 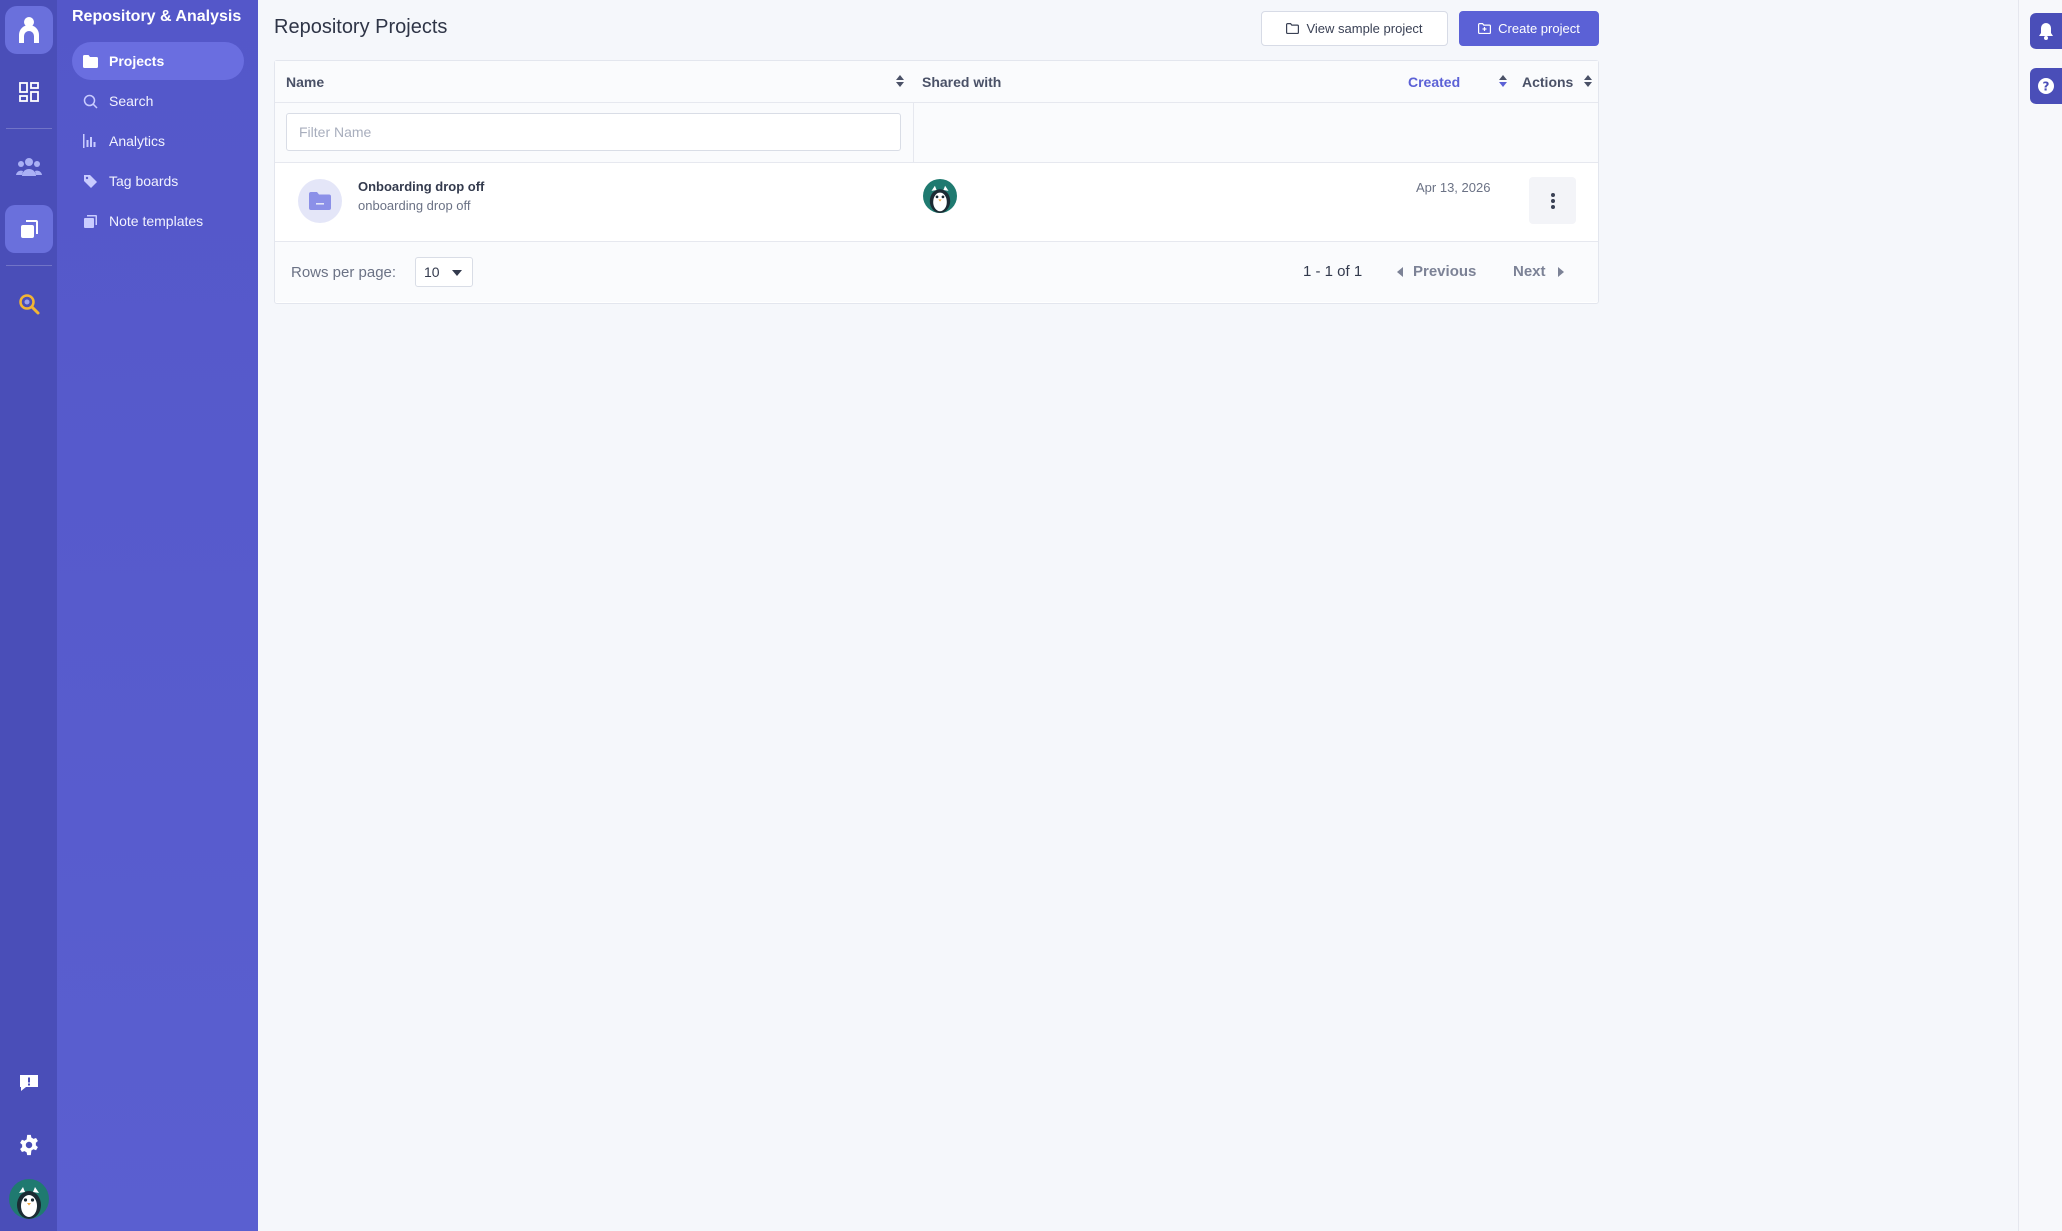 What do you see at coordinates (1503, 81) in the screenshot?
I see `sort-active-icon` at bounding box center [1503, 81].